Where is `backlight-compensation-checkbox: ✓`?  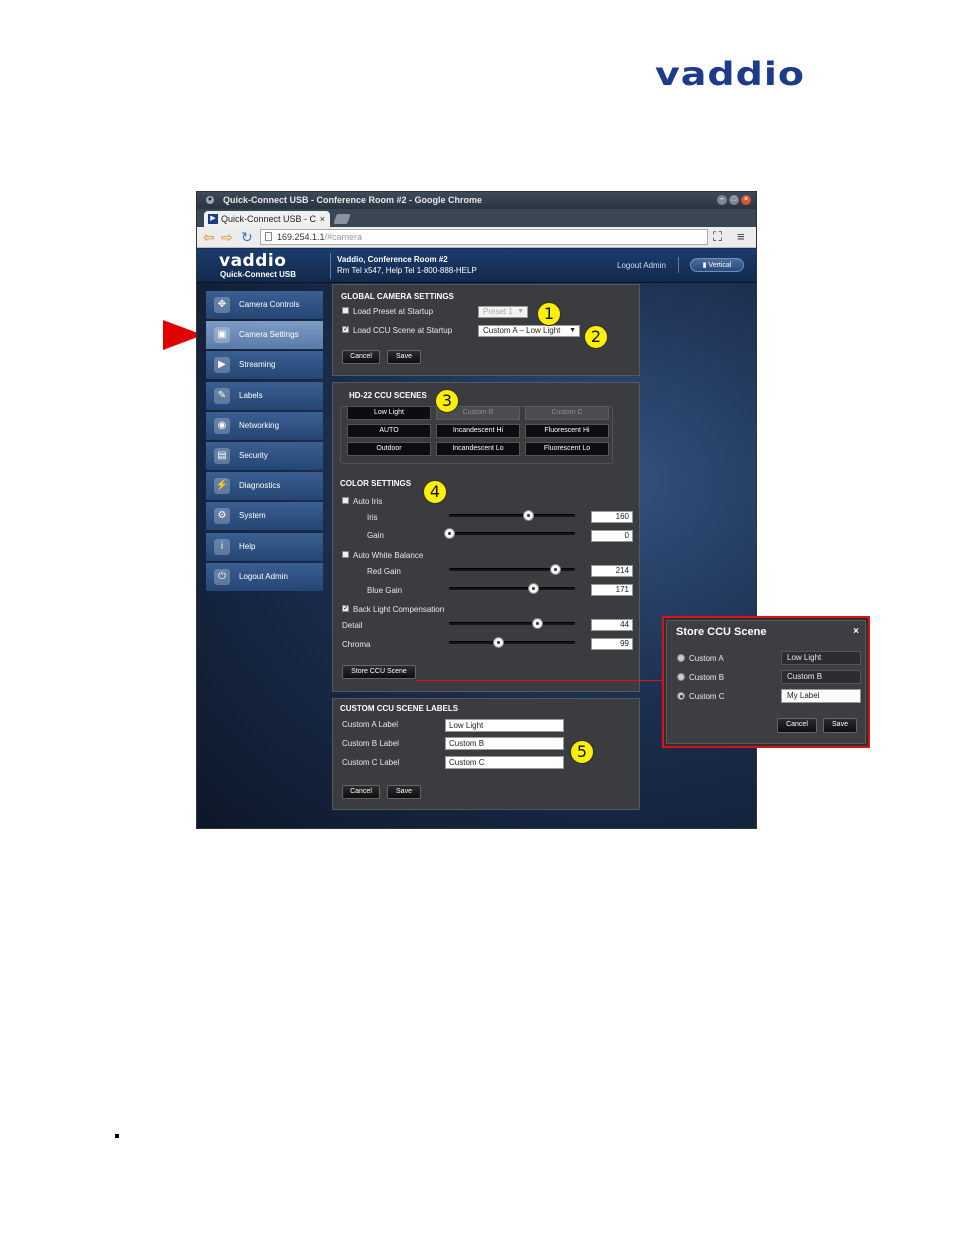
backlight-compensation-checkbox: ✓ is located at coordinates (345, 608).